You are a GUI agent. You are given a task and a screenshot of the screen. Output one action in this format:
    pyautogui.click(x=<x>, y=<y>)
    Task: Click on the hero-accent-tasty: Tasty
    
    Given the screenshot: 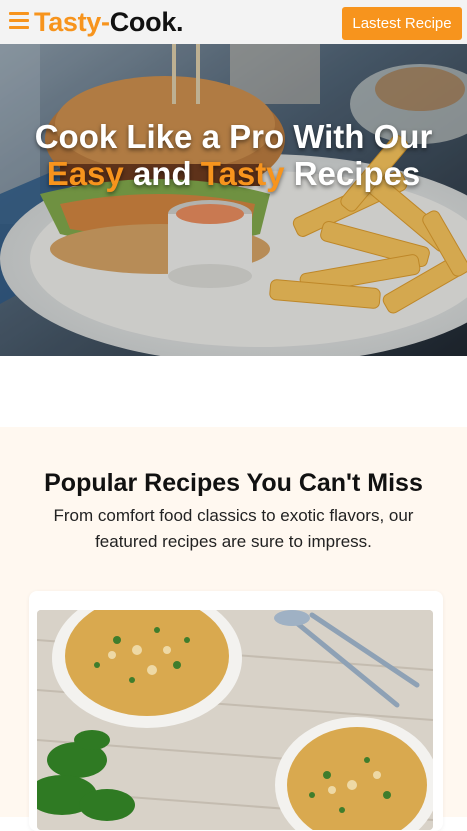 What is the action you would take?
    pyautogui.click(x=242, y=173)
    